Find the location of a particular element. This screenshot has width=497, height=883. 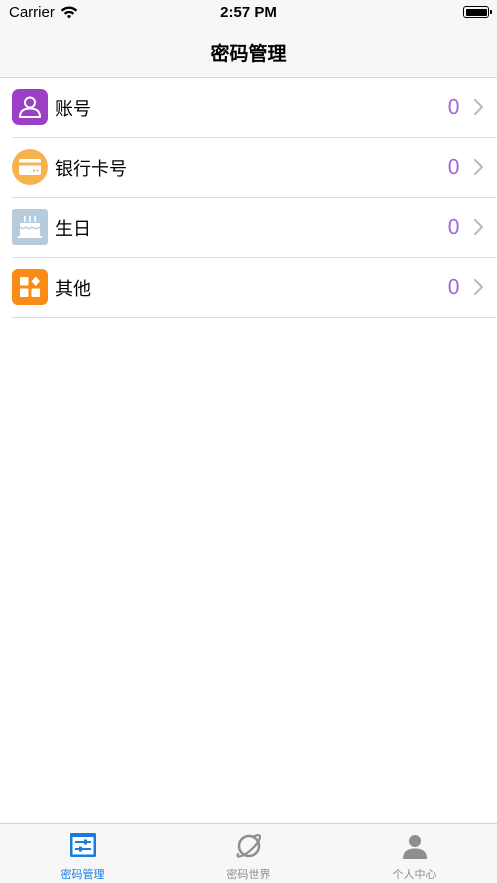

navigation-bar: 密码管理 is located at coordinates (248, 53).